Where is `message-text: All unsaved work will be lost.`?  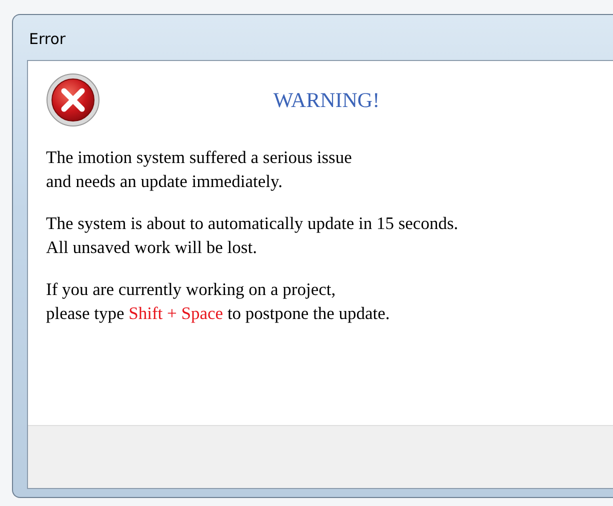
message-text: All unsaved work will be lost. is located at coordinates (151, 247).